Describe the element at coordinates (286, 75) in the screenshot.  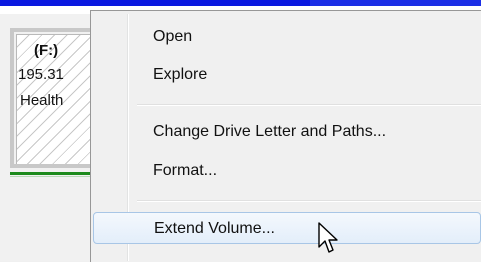
I see `menu-item-explore: Explore` at that location.